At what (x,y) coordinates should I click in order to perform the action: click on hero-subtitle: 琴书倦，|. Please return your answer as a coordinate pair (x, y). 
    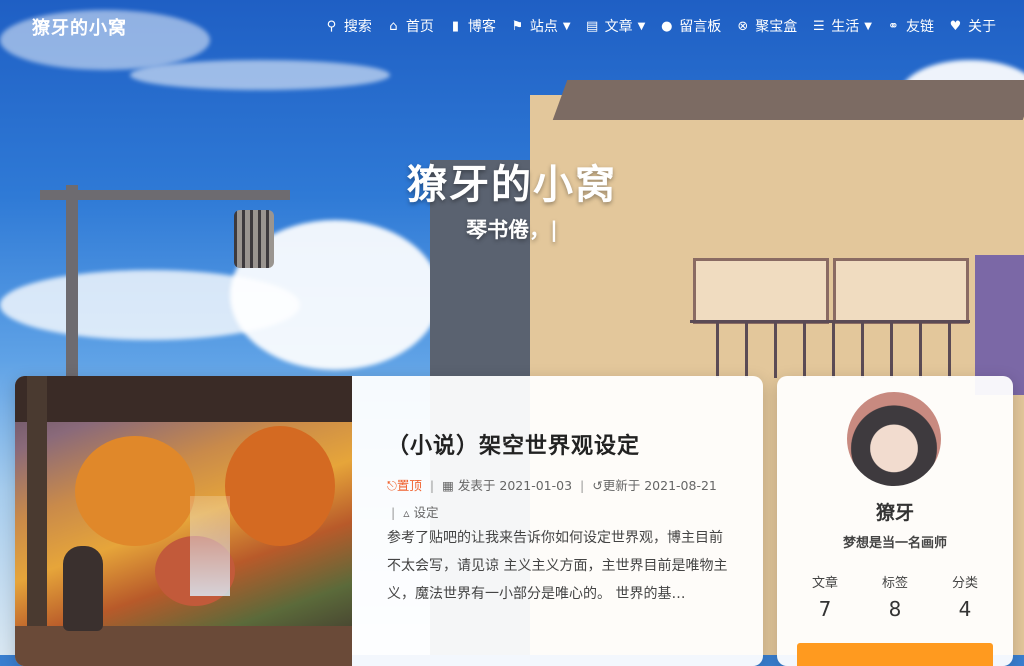
    Looking at the image, I should click on (512, 230).